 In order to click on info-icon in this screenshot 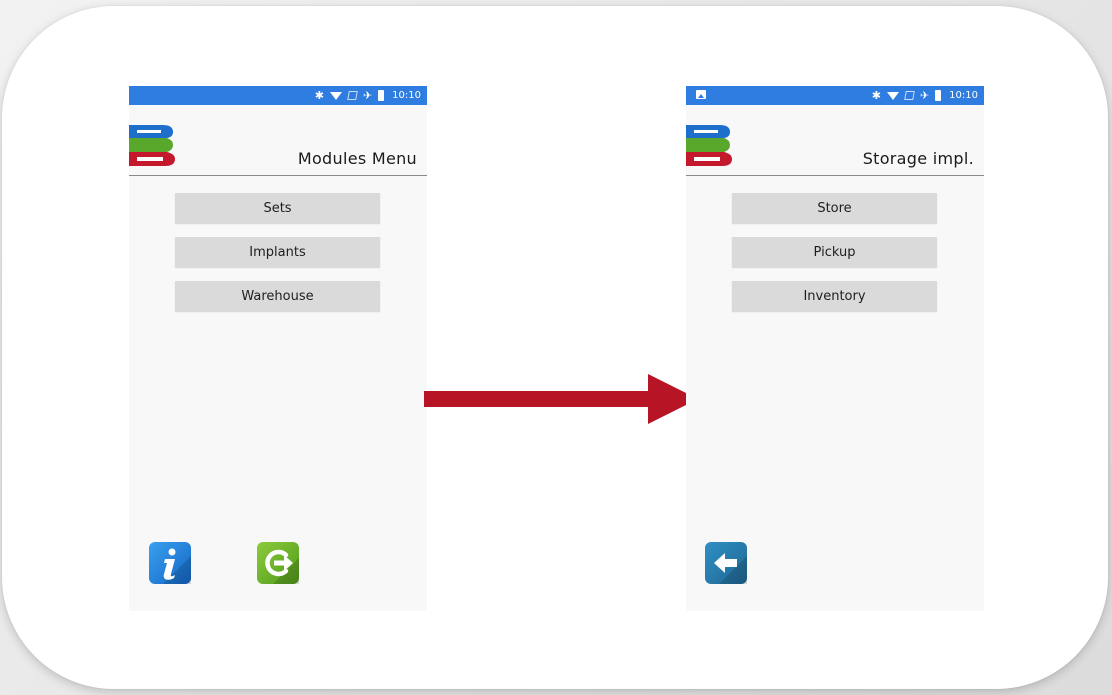, I will do `click(177, 566)`.